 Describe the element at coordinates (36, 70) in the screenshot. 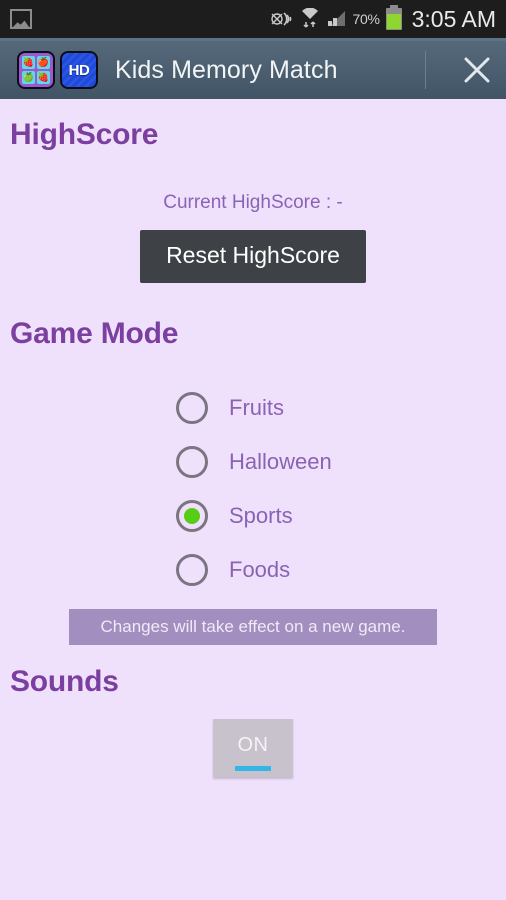

I see `app-grid-icon: 🍓 🍎 🍏 🍓` at that location.